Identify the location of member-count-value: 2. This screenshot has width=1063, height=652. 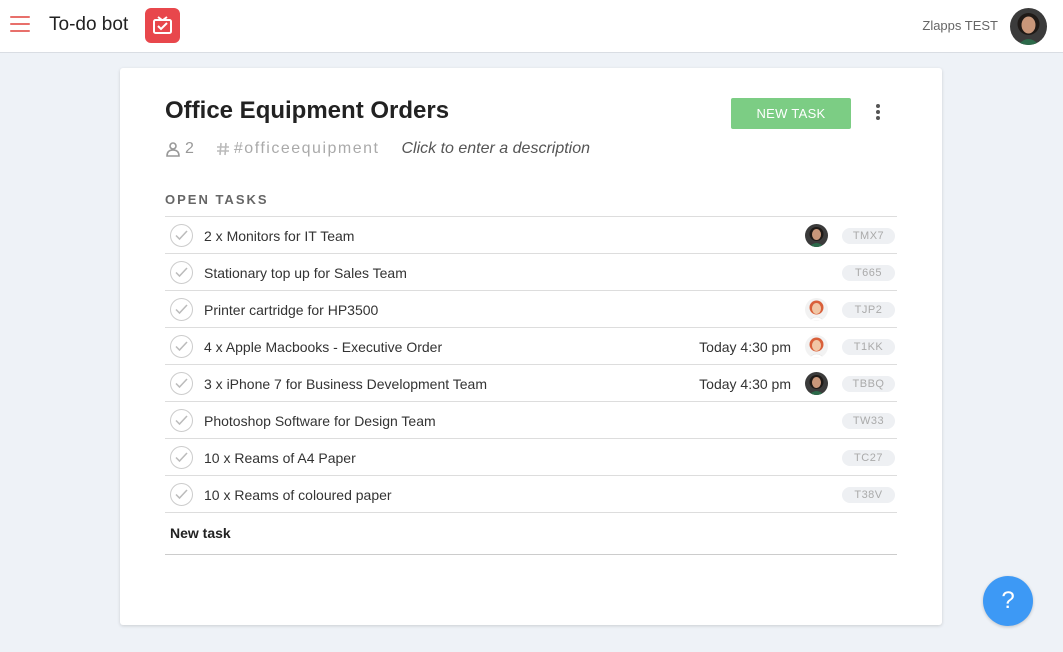
(189, 148).